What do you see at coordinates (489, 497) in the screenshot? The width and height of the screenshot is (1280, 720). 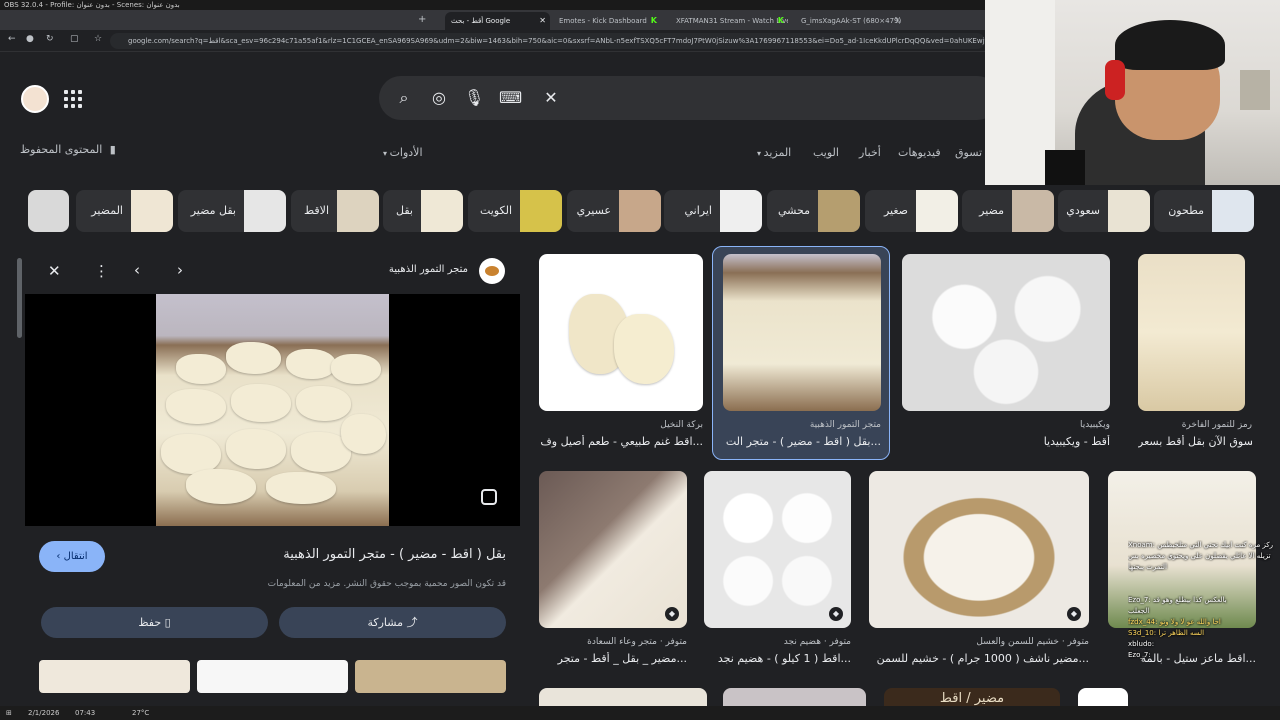 I see `lens-search-icon` at bounding box center [489, 497].